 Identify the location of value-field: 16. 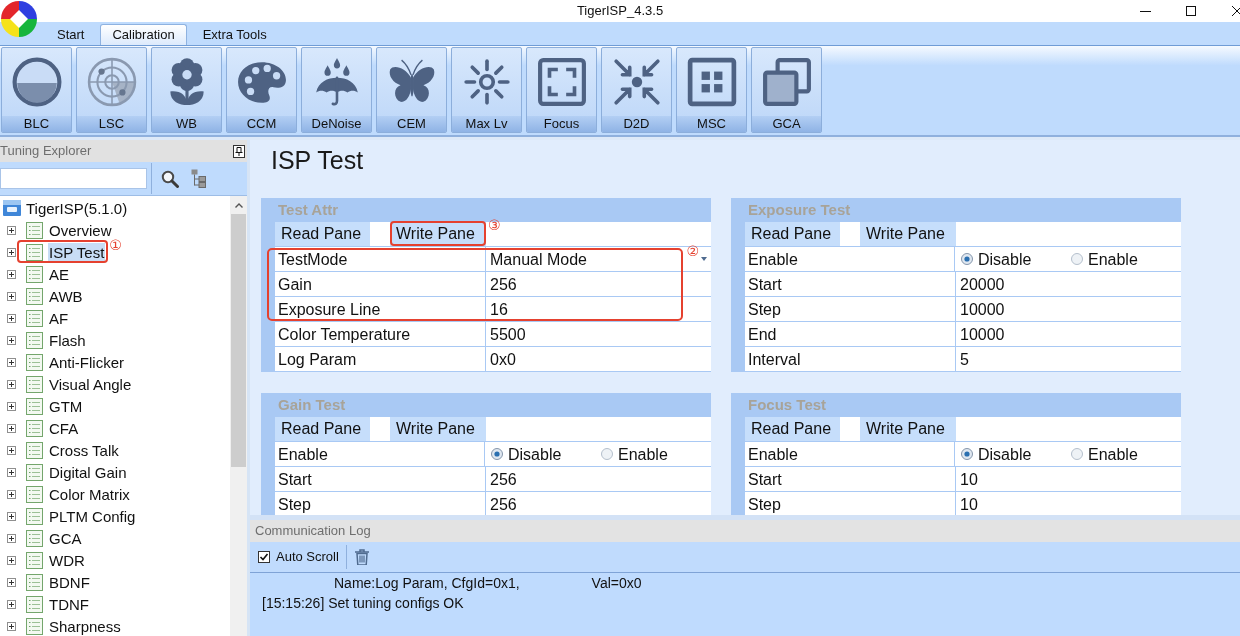
(499, 309).